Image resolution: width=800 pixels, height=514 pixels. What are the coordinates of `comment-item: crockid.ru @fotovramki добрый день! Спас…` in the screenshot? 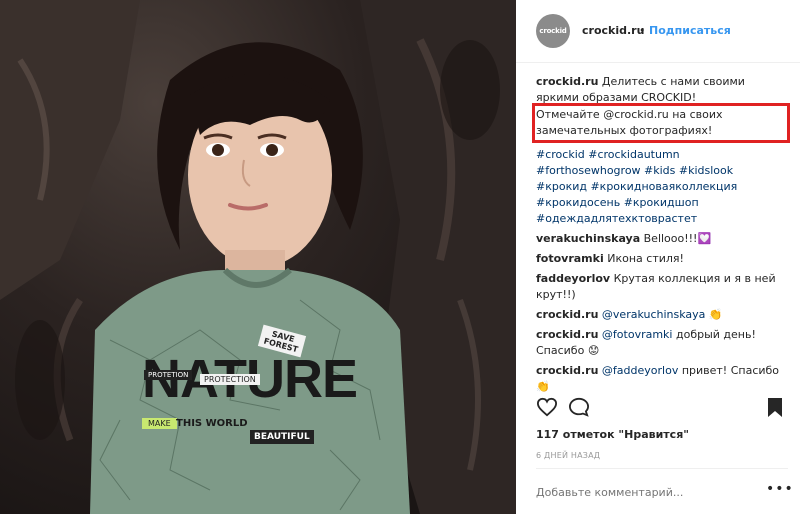 It's located at (661, 343).